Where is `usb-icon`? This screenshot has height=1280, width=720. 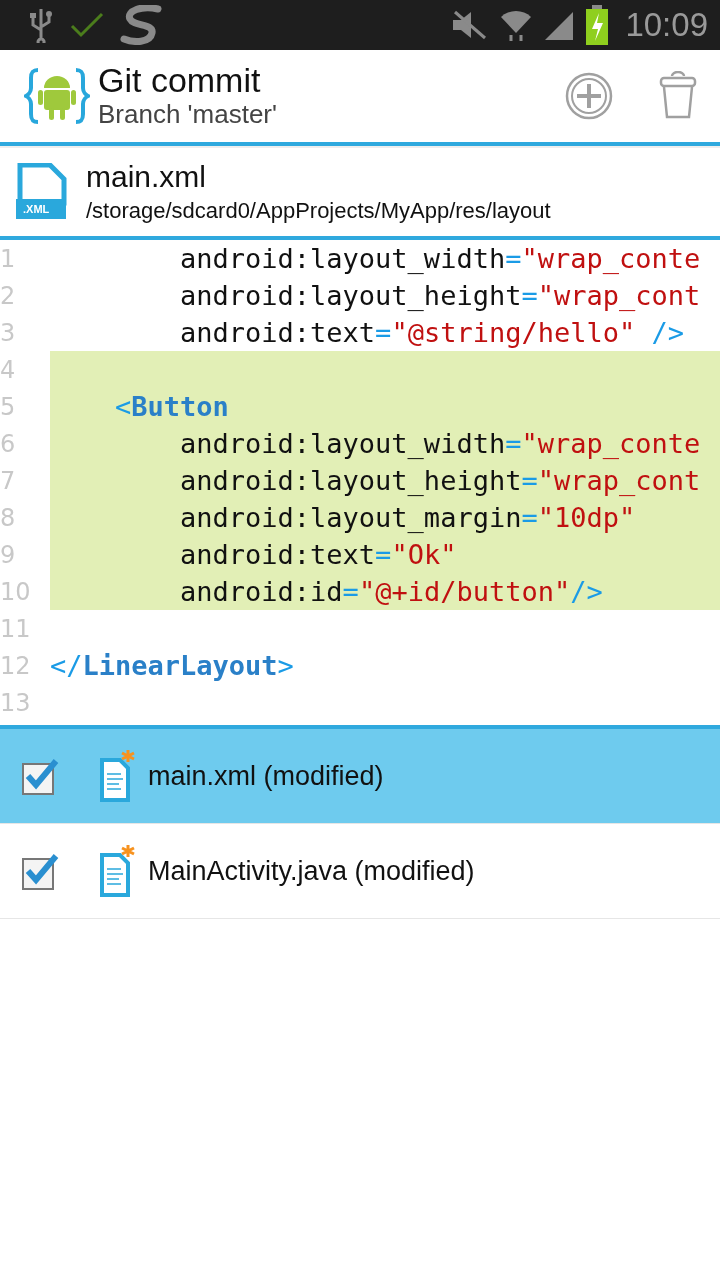 usb-icon is located at coordinates (41, 25).